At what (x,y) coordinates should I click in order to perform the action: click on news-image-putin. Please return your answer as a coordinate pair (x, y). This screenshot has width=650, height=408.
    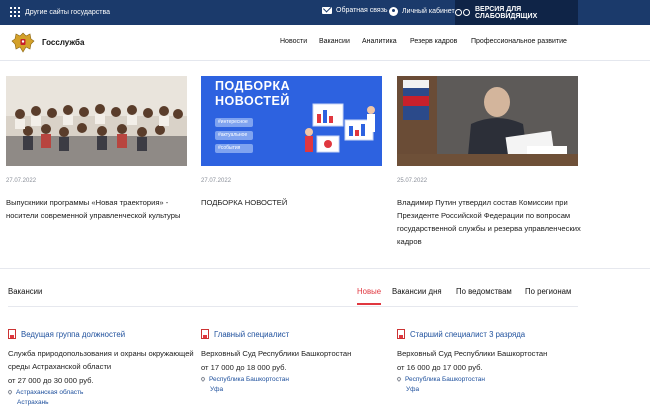
    Looking at the image, I should click on (487, 121).